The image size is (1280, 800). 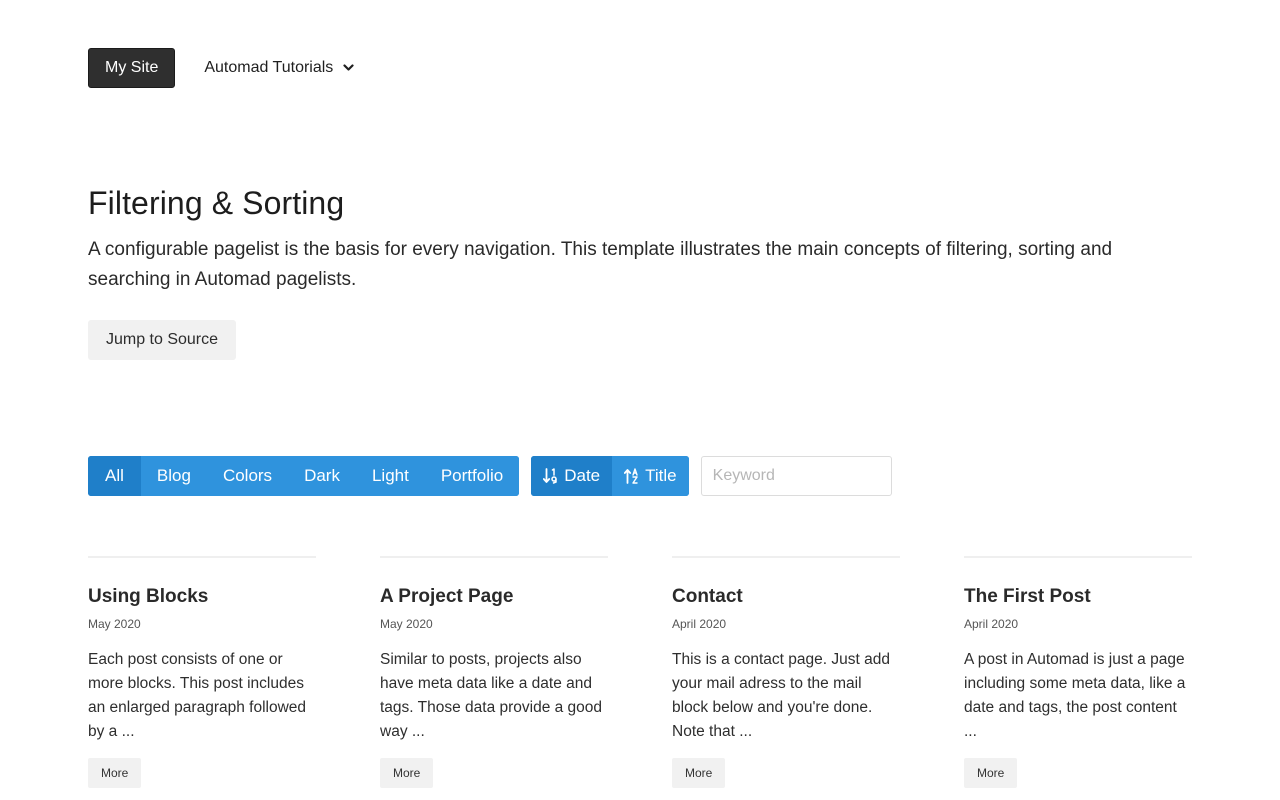 I want to click on tutorials-dropdown-label: Automad Tutorials, so click(x=269, y=67).